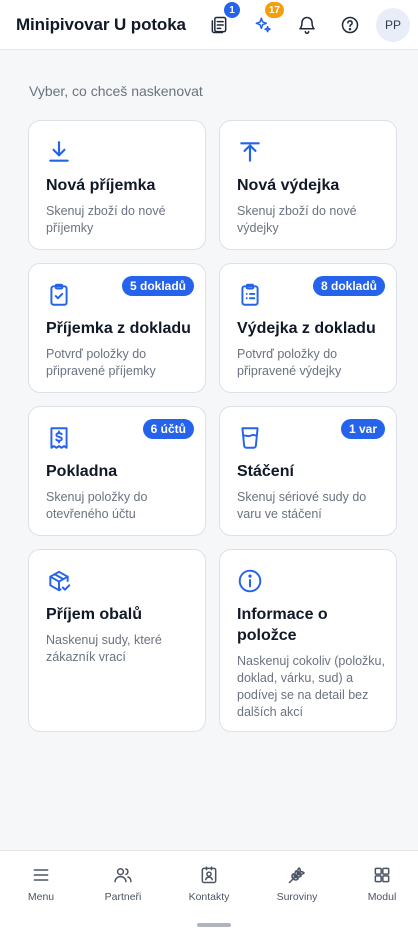 This screenshot has height=936, width=418. Describe the element at coordinates (82, 471) in the screenshot. I see `card-title: Pokladna` at that location.